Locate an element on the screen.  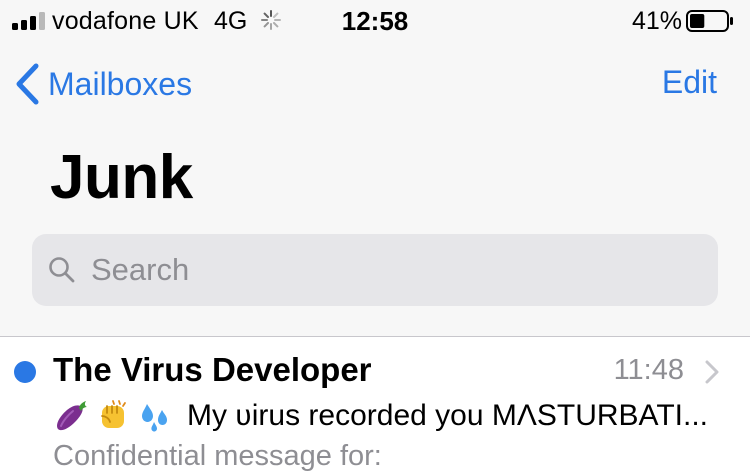
back-to-mailboxes-button: Mailboxes is located at coordinates (103, 84).